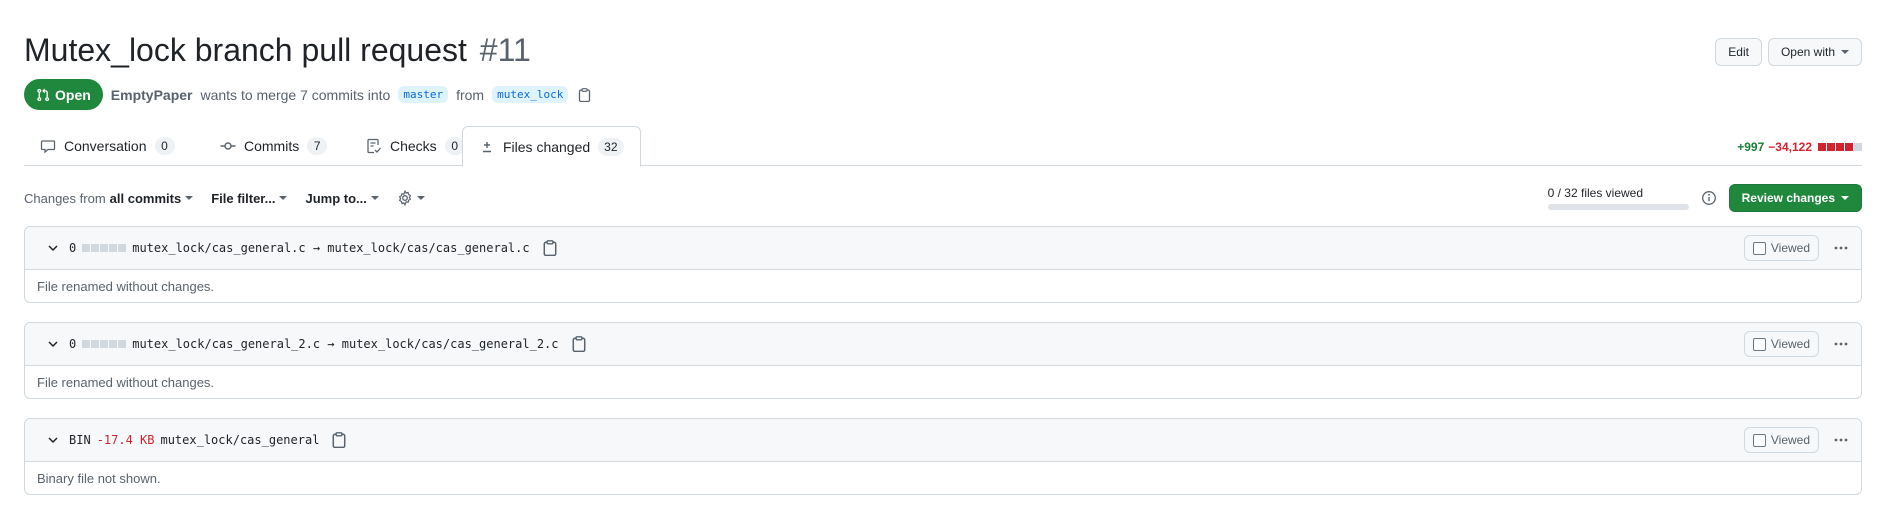 This screenshot has height=511, width=1881. What do you see at coordinates (48, 147) in the screenshot?
I see `comment-icon` at bounding box center [48, 147].